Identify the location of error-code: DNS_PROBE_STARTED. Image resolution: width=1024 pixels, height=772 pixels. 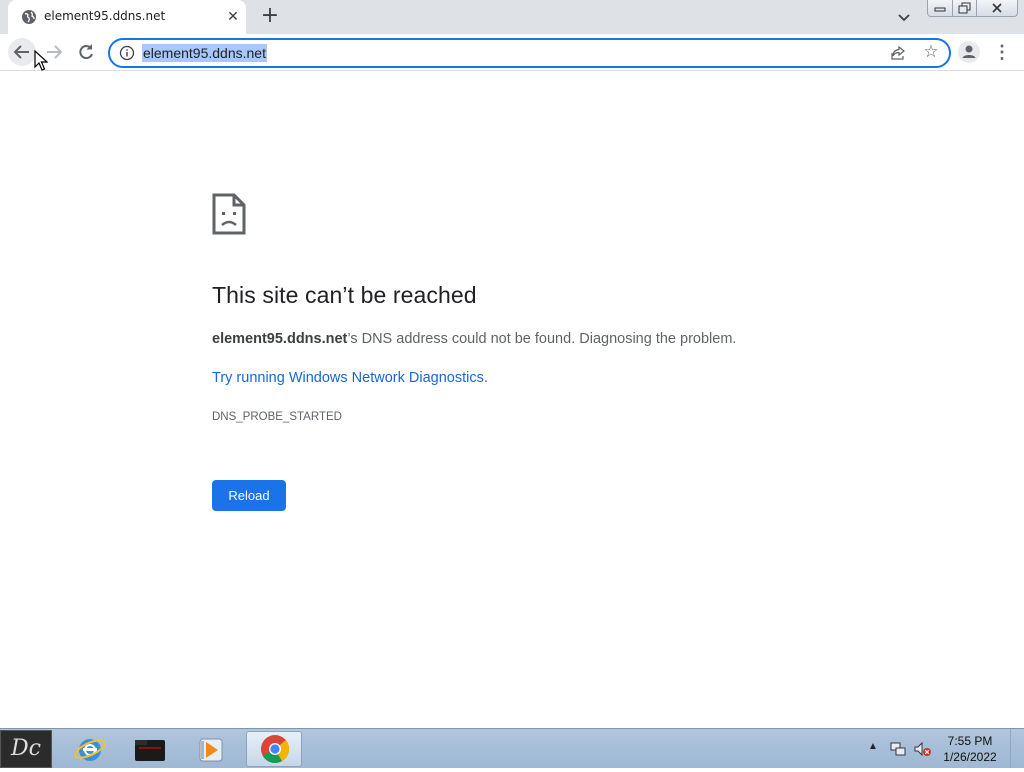
(277, 417).